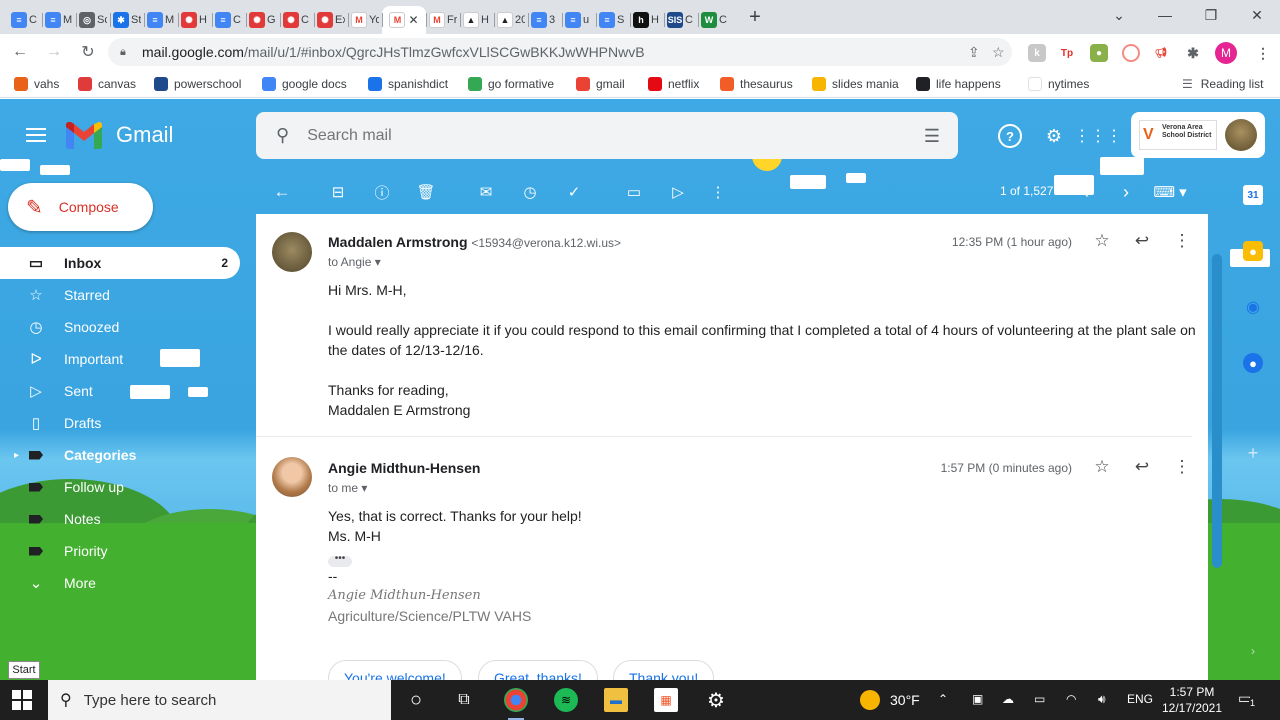 This screenshot has width=1280, height=720. What do you see at coordinates (88, 52) in the screenshot?
I see `reload-button: ↻` at bounding box center [88, 52].